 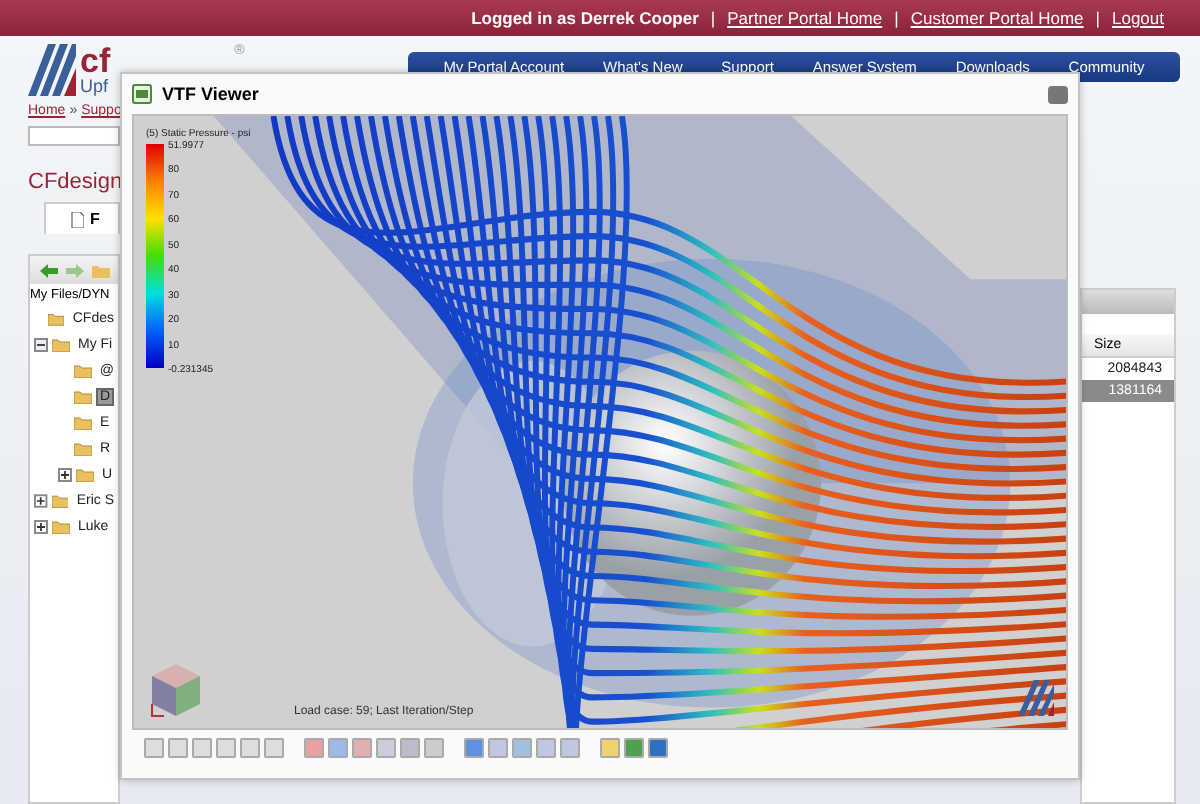 What do you see at coordinates (1128, 302) in the screenshot?
I see `grid-toolbar` at bounding box center [1128, 302].